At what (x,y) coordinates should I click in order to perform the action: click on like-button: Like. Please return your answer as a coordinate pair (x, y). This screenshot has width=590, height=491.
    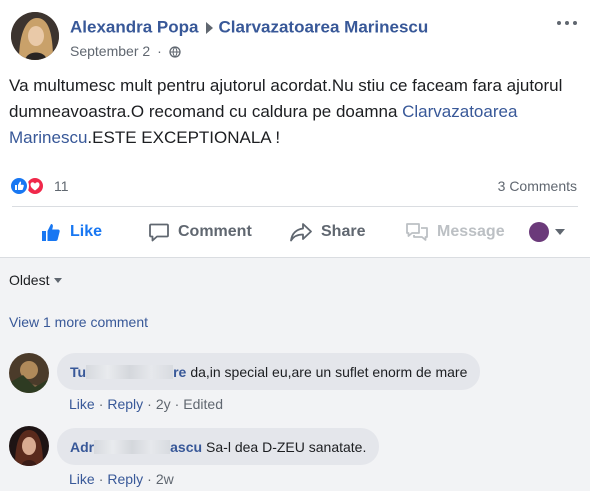
    Looking at the image, I should click on (71, 232).